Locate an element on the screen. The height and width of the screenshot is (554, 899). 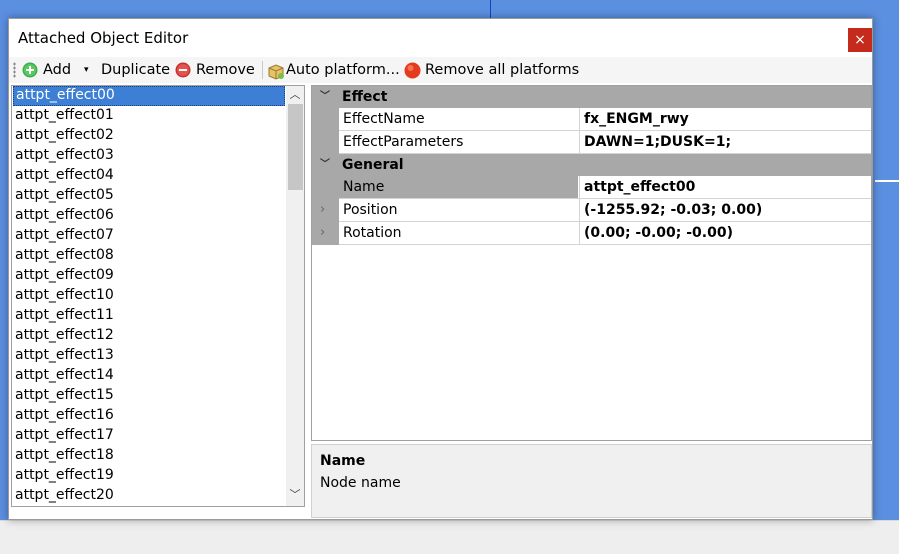
background-app-top is located at coordinates (449, 9).